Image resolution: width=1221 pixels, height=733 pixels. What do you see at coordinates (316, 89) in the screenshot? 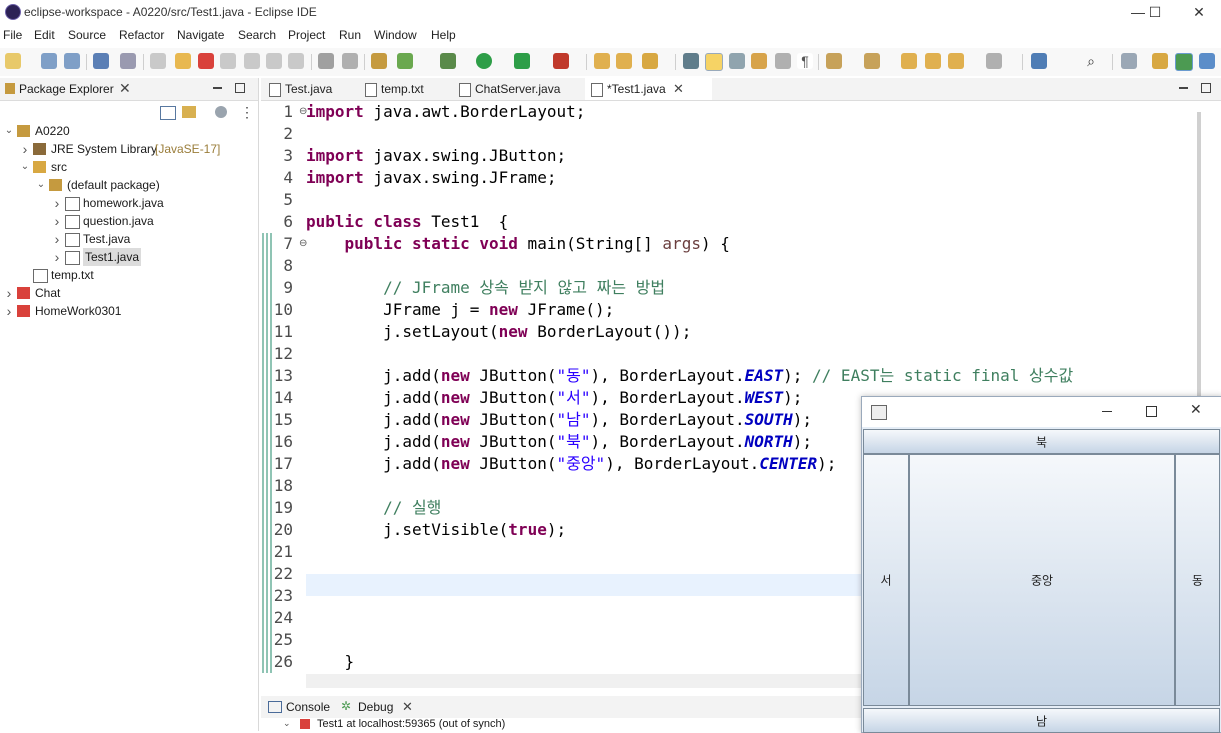
I see `tab-test-java: Test.java` at bounding box center [316, 89].